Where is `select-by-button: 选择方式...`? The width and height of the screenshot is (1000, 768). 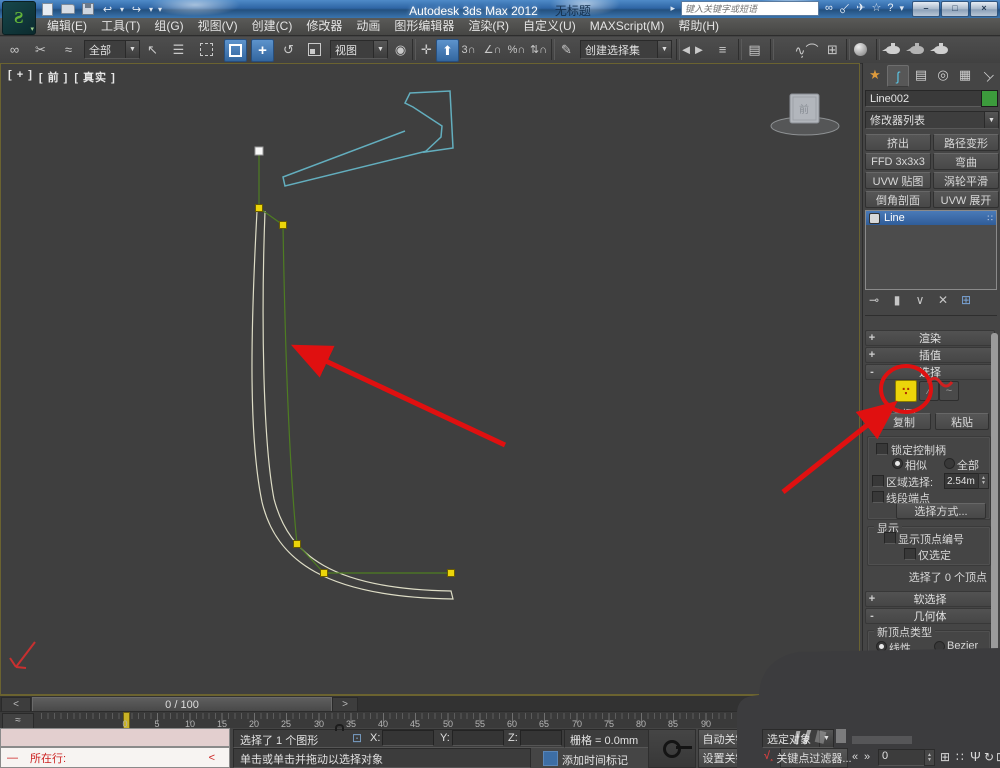
select-by-button: 选择方式... is located at coordinates (941, 511).